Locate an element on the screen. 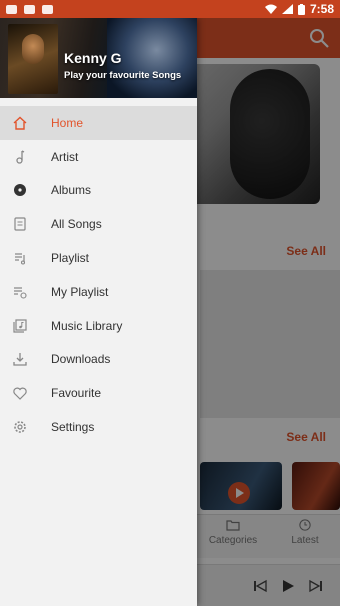 This screenshot has width=340, height=606. wifi-icon is located at coordinates (270, 9).